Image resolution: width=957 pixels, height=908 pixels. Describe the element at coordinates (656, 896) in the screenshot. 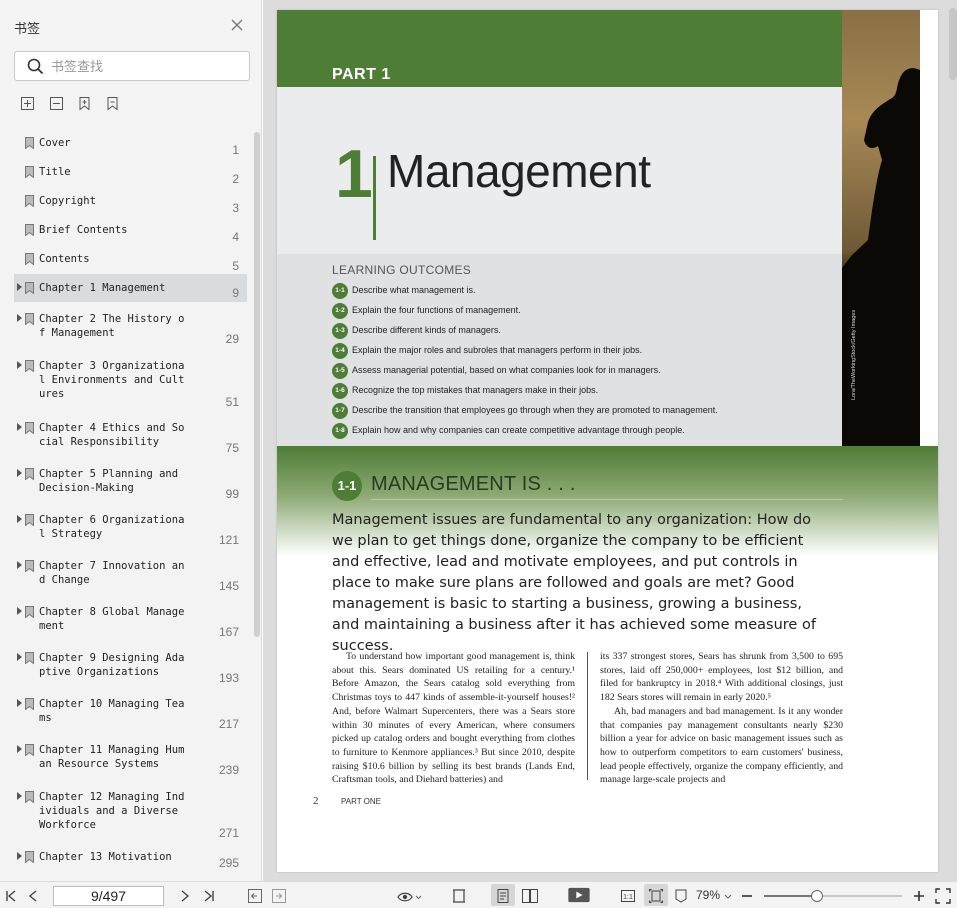

I see `fit-page-icon` at that location.